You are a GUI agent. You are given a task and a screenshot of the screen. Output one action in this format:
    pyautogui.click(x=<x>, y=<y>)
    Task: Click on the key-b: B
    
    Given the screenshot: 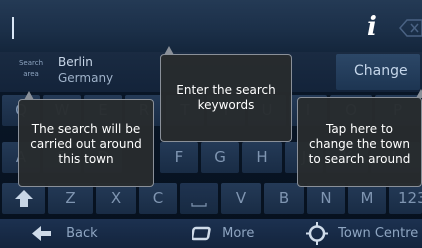 What is the action you would take?
    pyautogui.click(x=284, y=198)
    